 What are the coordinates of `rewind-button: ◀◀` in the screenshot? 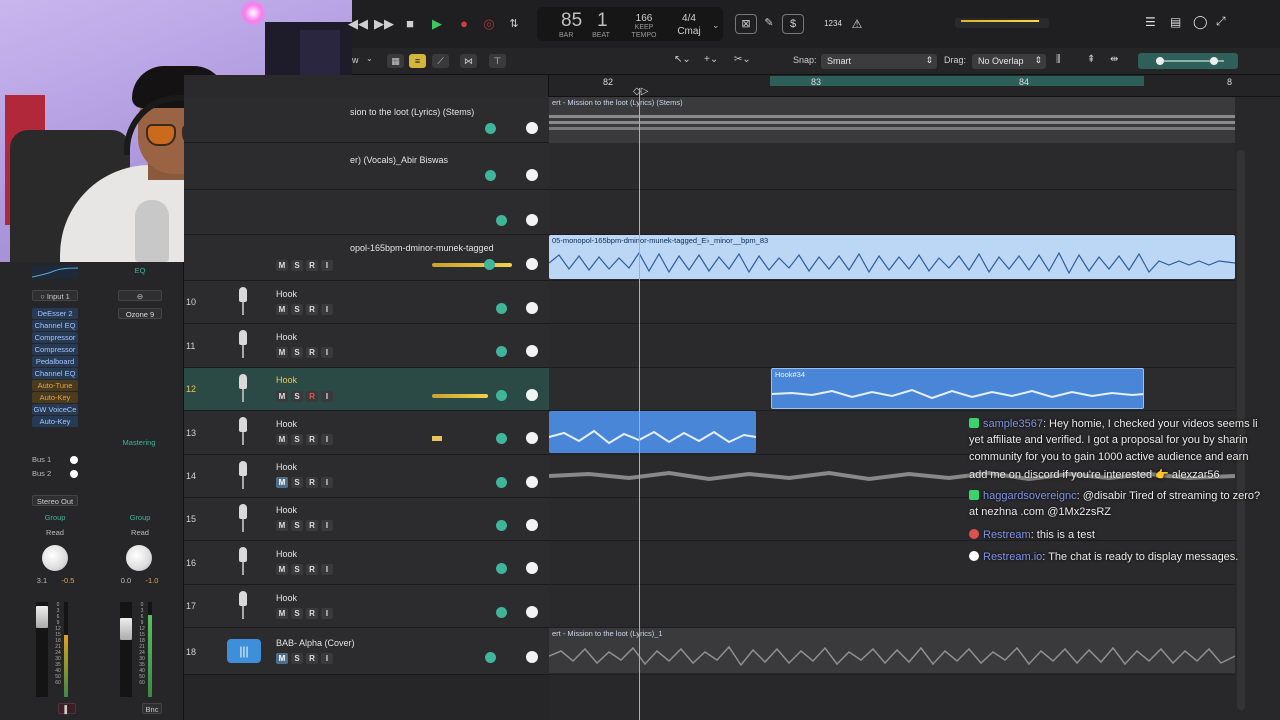 It's located at (358, 24).